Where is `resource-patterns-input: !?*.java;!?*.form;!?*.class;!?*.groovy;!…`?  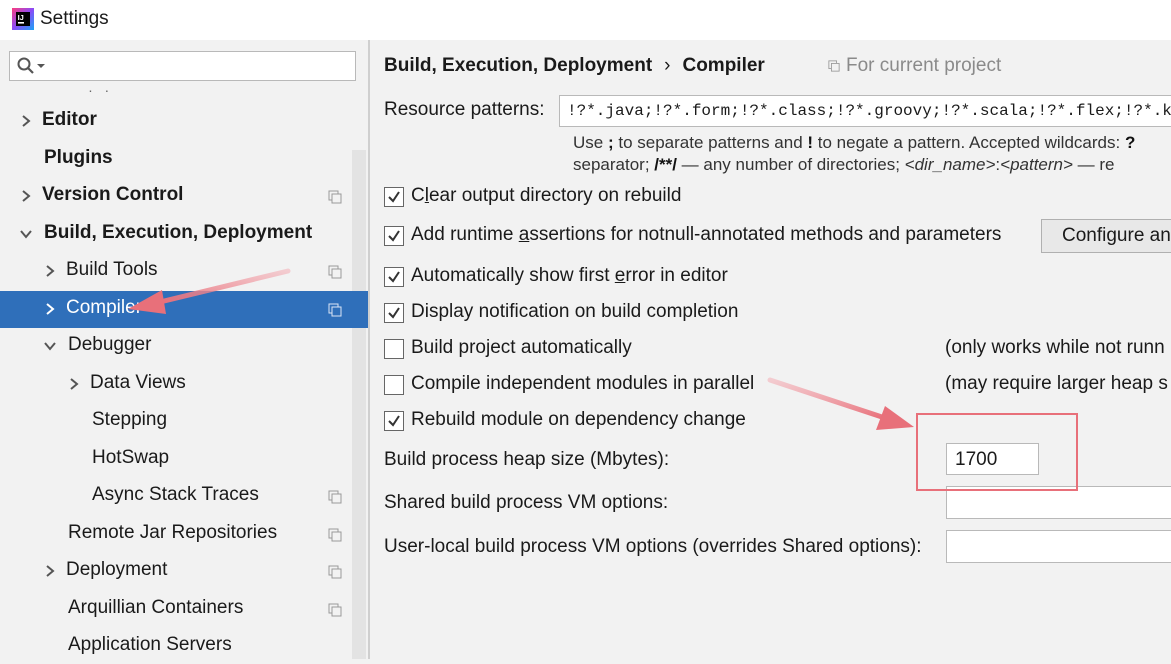
resource-patterns-input: !?*.java;!?*.form;!?*.class;!?*.groovy;!… is located at coordinates (865, 111).